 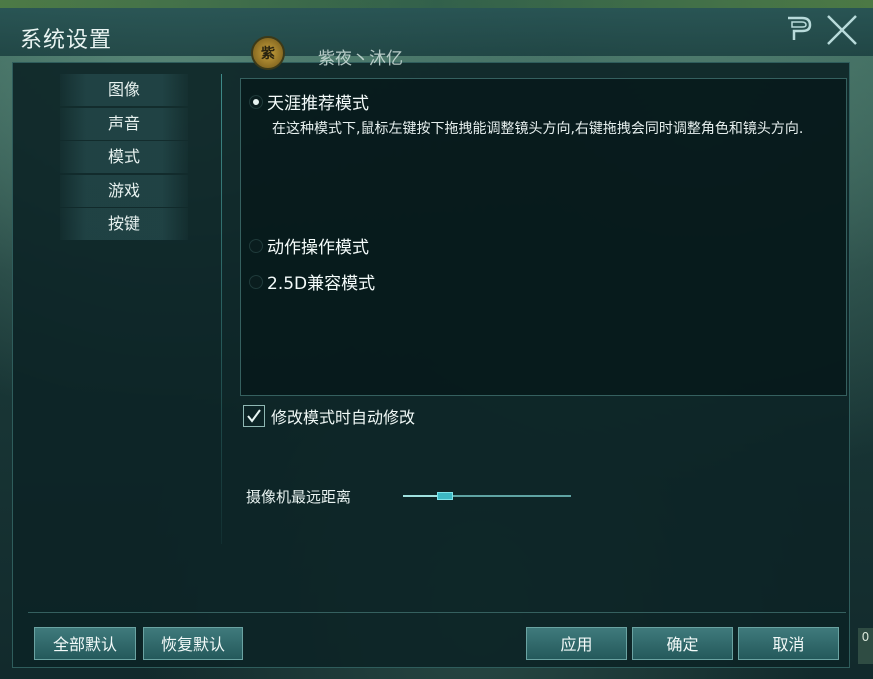 I want to click on camera-distance-label: 摄像机最远距离, so click(x=299, y=497).